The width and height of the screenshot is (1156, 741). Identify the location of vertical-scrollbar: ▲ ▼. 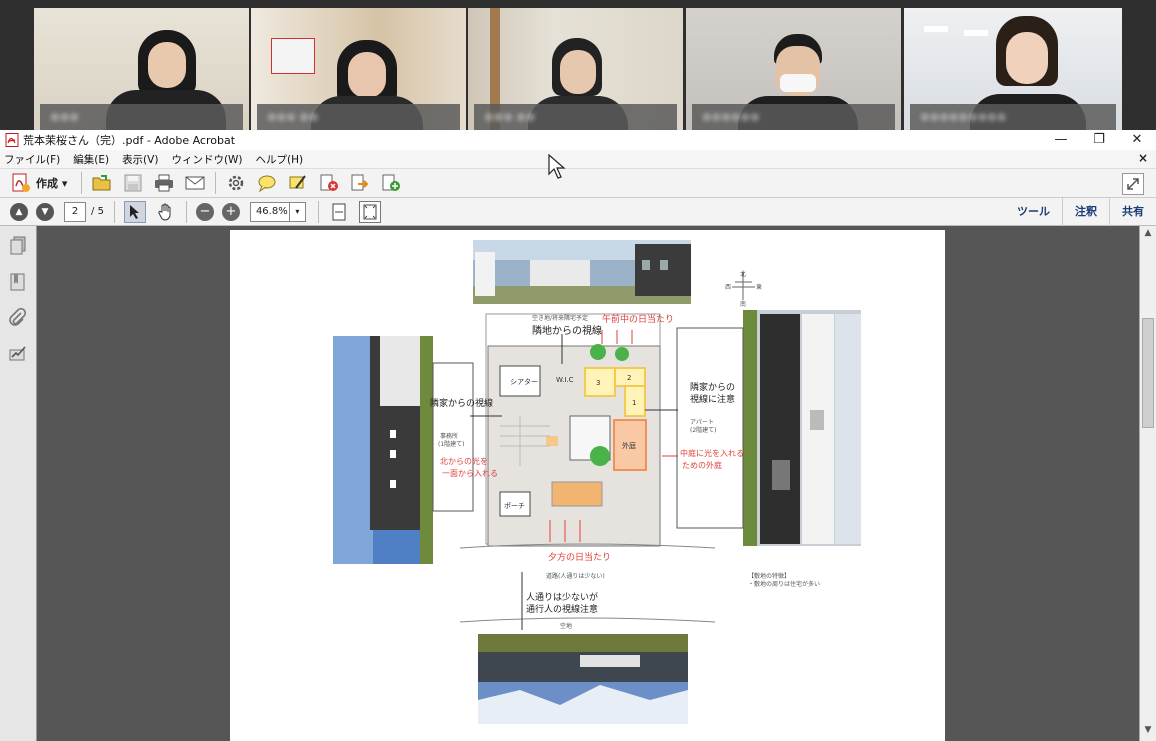
(1147, 483).